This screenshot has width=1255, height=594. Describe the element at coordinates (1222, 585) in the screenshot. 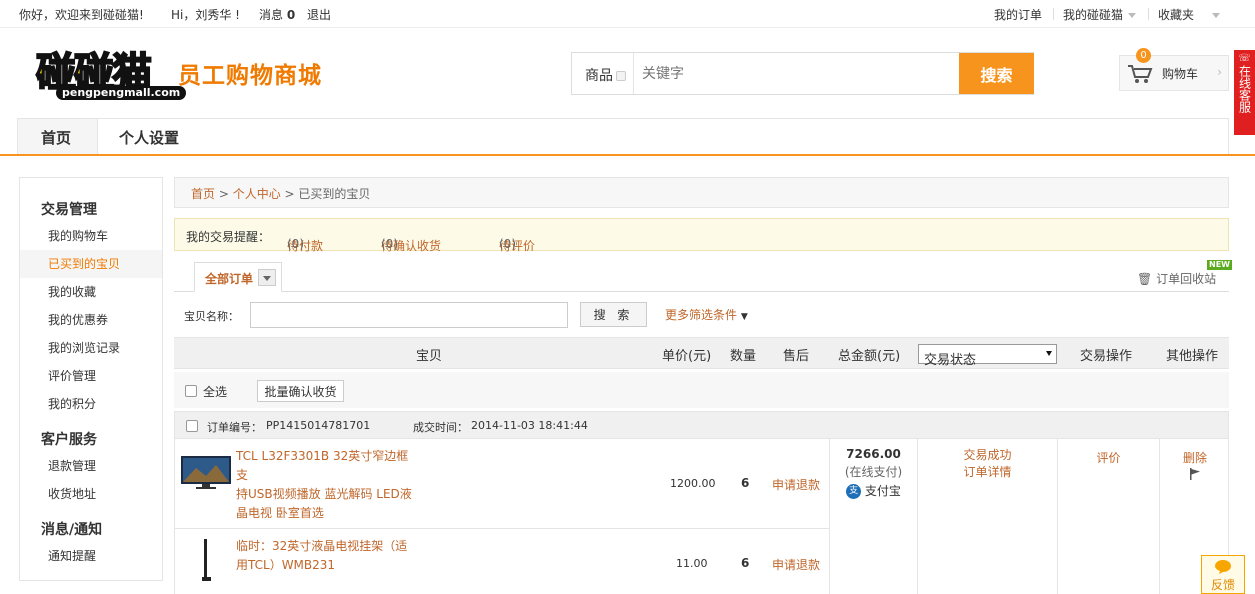

I see `feedback-label: 反馈` at that location.